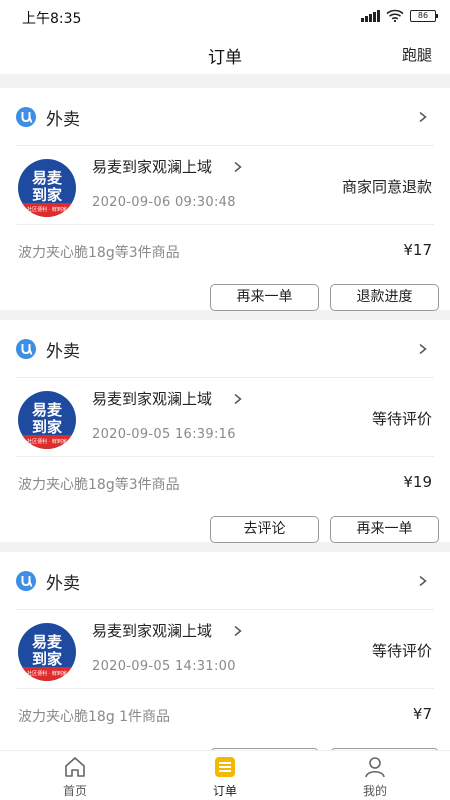 Image resolution: width=450 pixels, height=800 pixels. I want to click on user-icon, so click(375, 767).